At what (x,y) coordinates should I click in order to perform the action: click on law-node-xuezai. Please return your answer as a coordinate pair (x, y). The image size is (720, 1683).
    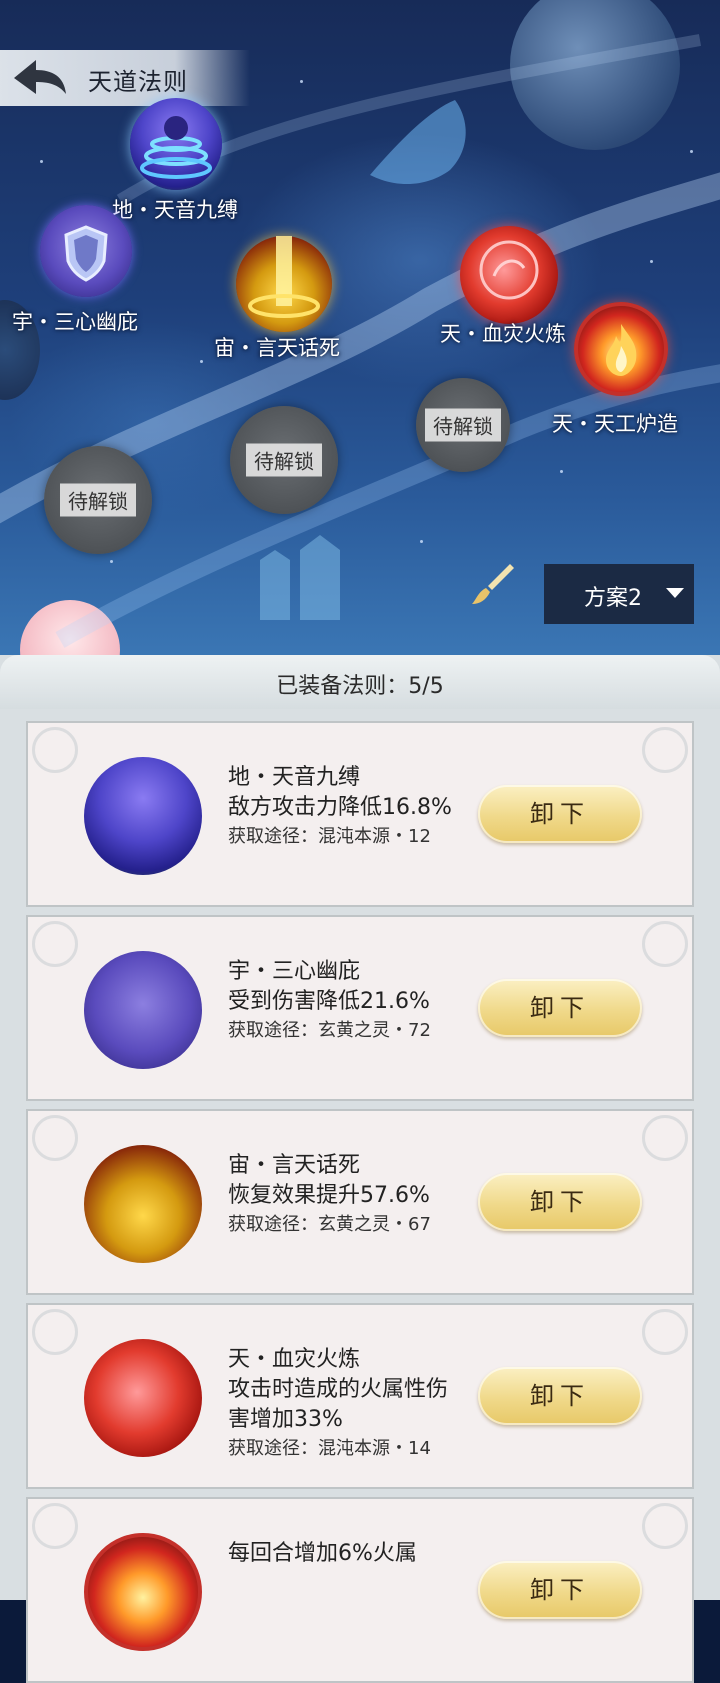
    Looking at the image, I should click on (509, 275).